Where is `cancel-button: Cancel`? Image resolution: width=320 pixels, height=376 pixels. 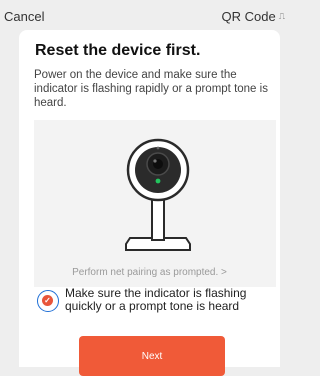 cancel-button: Cancel is located at coordinates (24, 16).